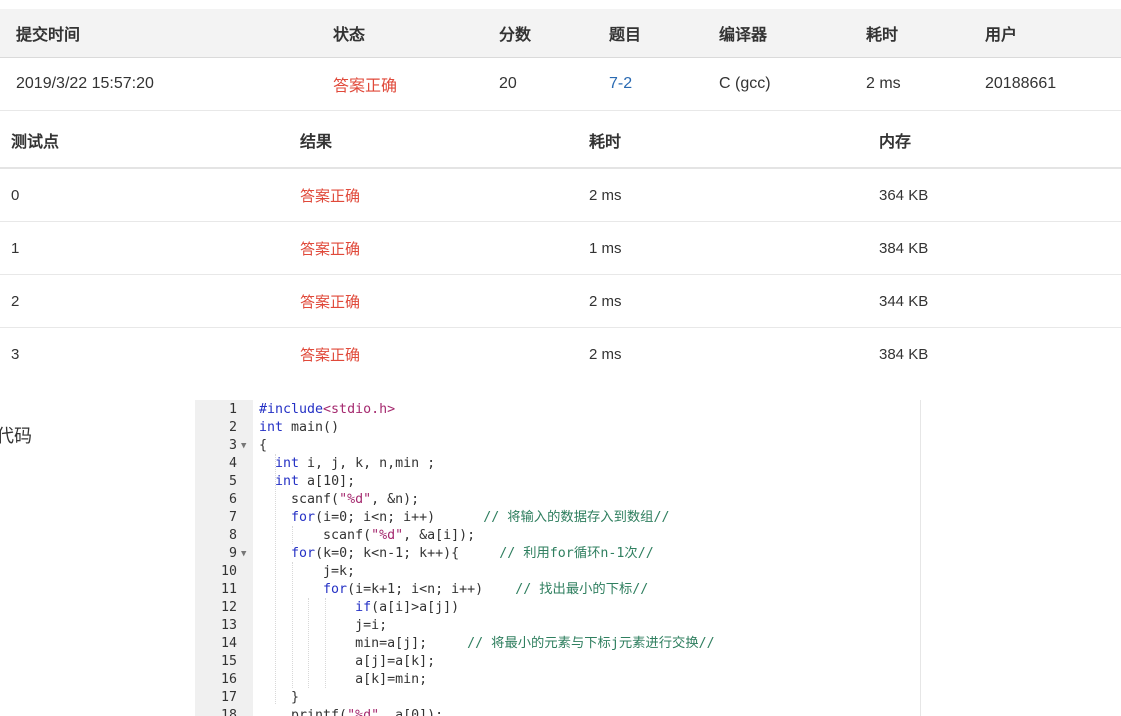  Describe the element at coordinates (883, 83) in the screenshot. I see `elapsed-time: 2 ms` at that location.